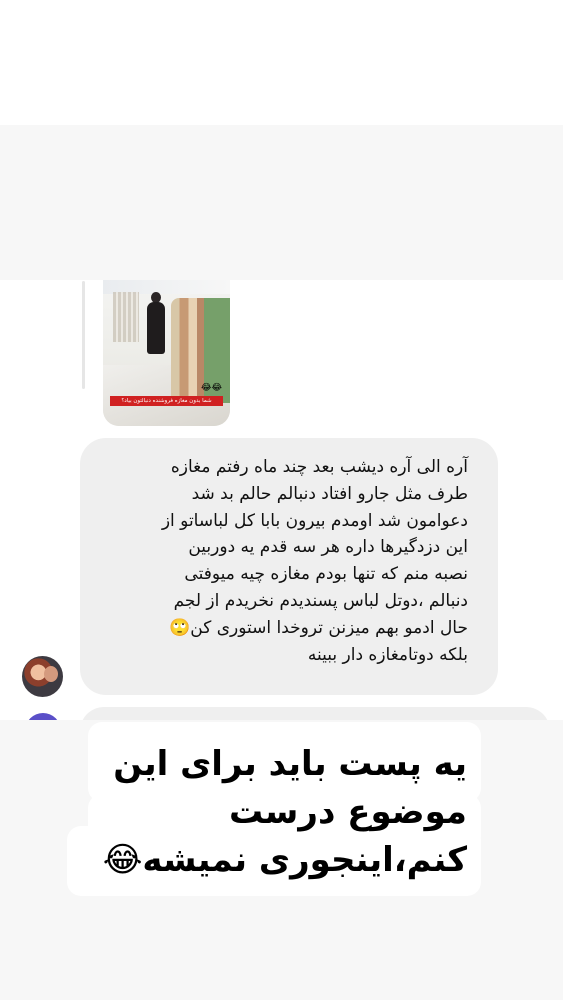  What do you see at coordinates (212, 388) in the screenshot?
I see `caption-emoji: 😂😂` at bounding box center [212, 388].